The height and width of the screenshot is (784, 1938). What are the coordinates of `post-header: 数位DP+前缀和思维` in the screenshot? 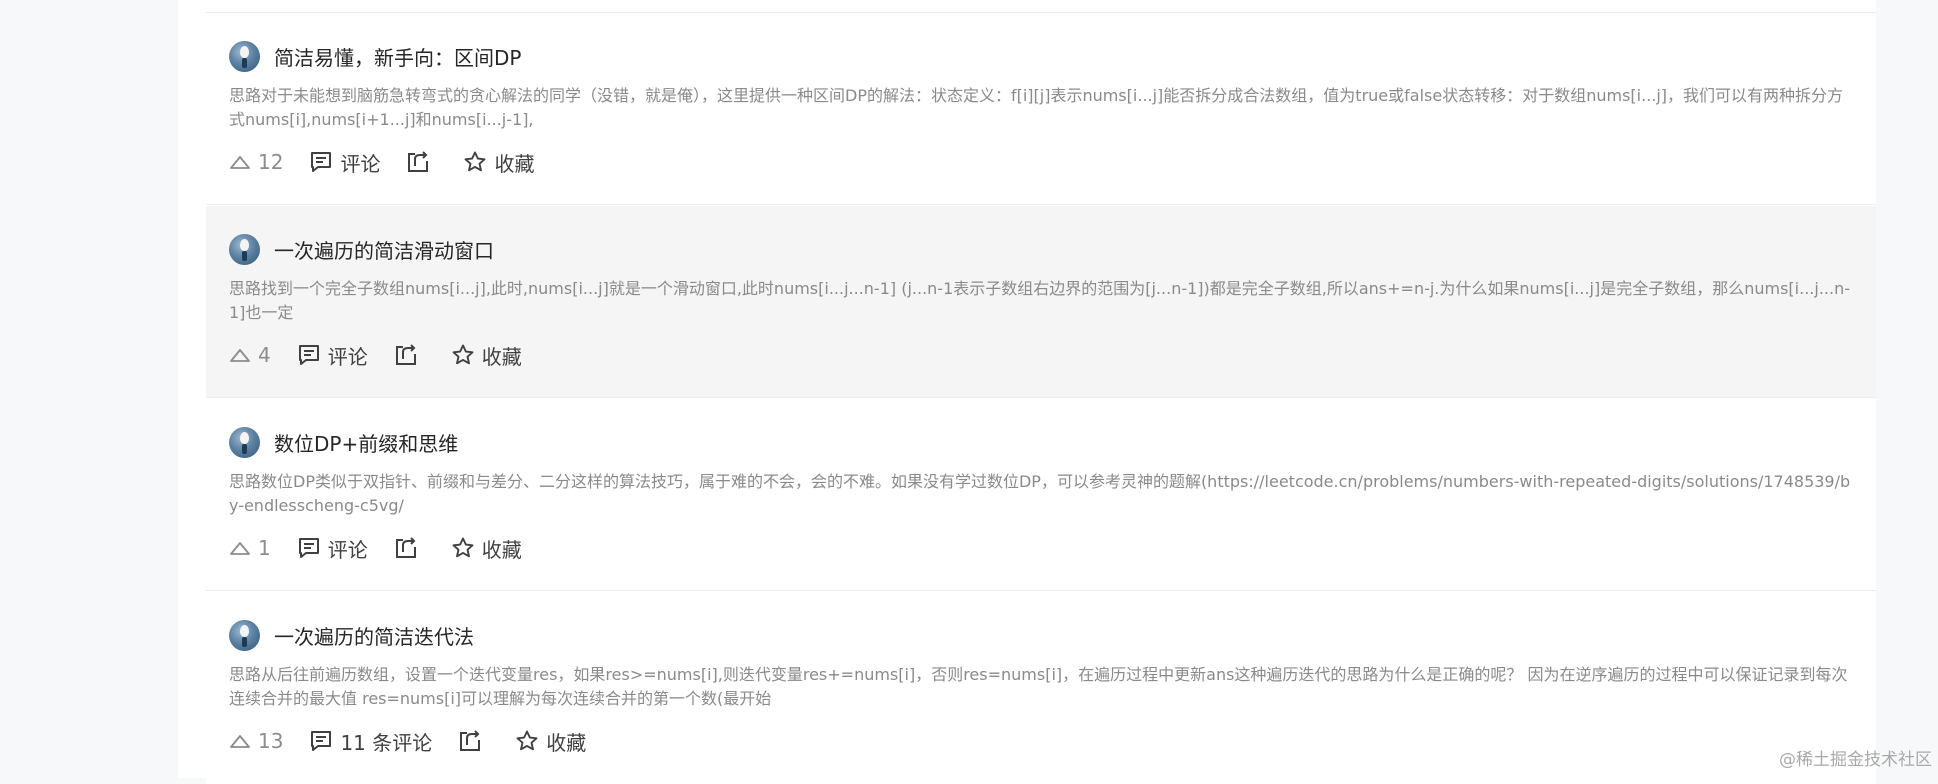 It's located at (343, 442).